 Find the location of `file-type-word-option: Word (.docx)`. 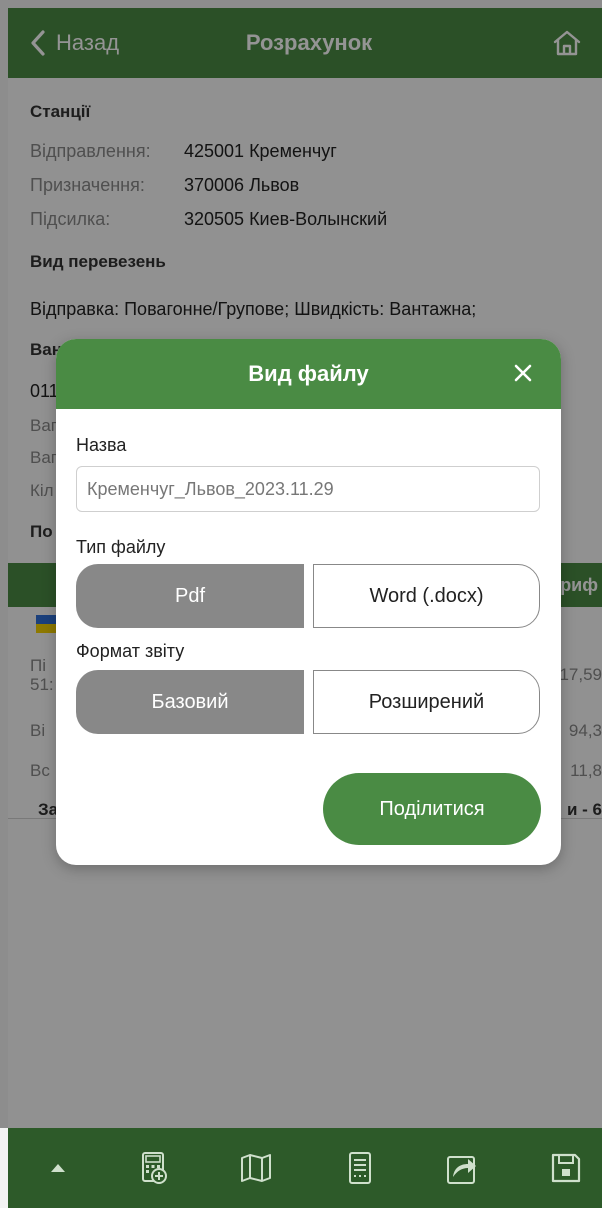

file-type-word-option: Word (.docx) is located at coordinates (426, 596).